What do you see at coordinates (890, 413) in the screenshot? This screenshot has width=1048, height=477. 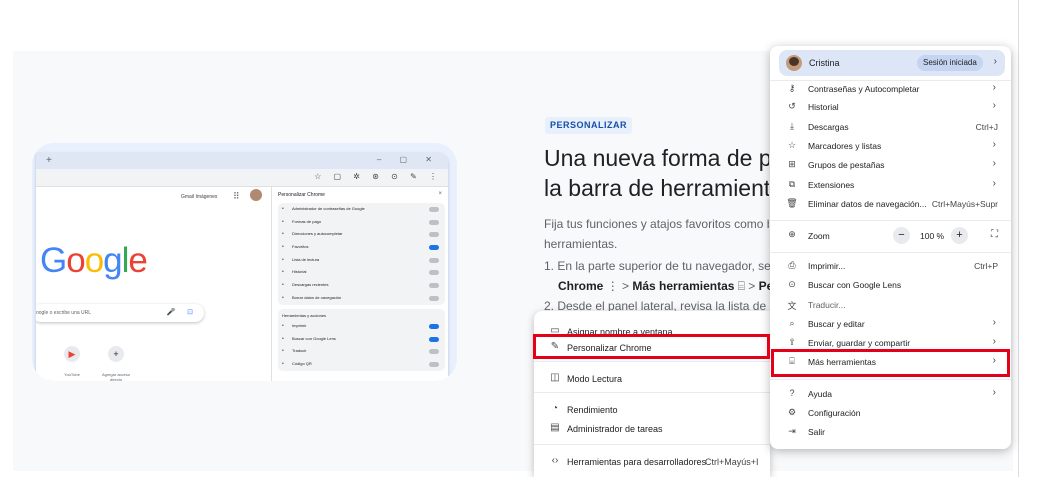 I see `menu-item-settings: ⚙ Configuración` at bounding box center [890, 413].